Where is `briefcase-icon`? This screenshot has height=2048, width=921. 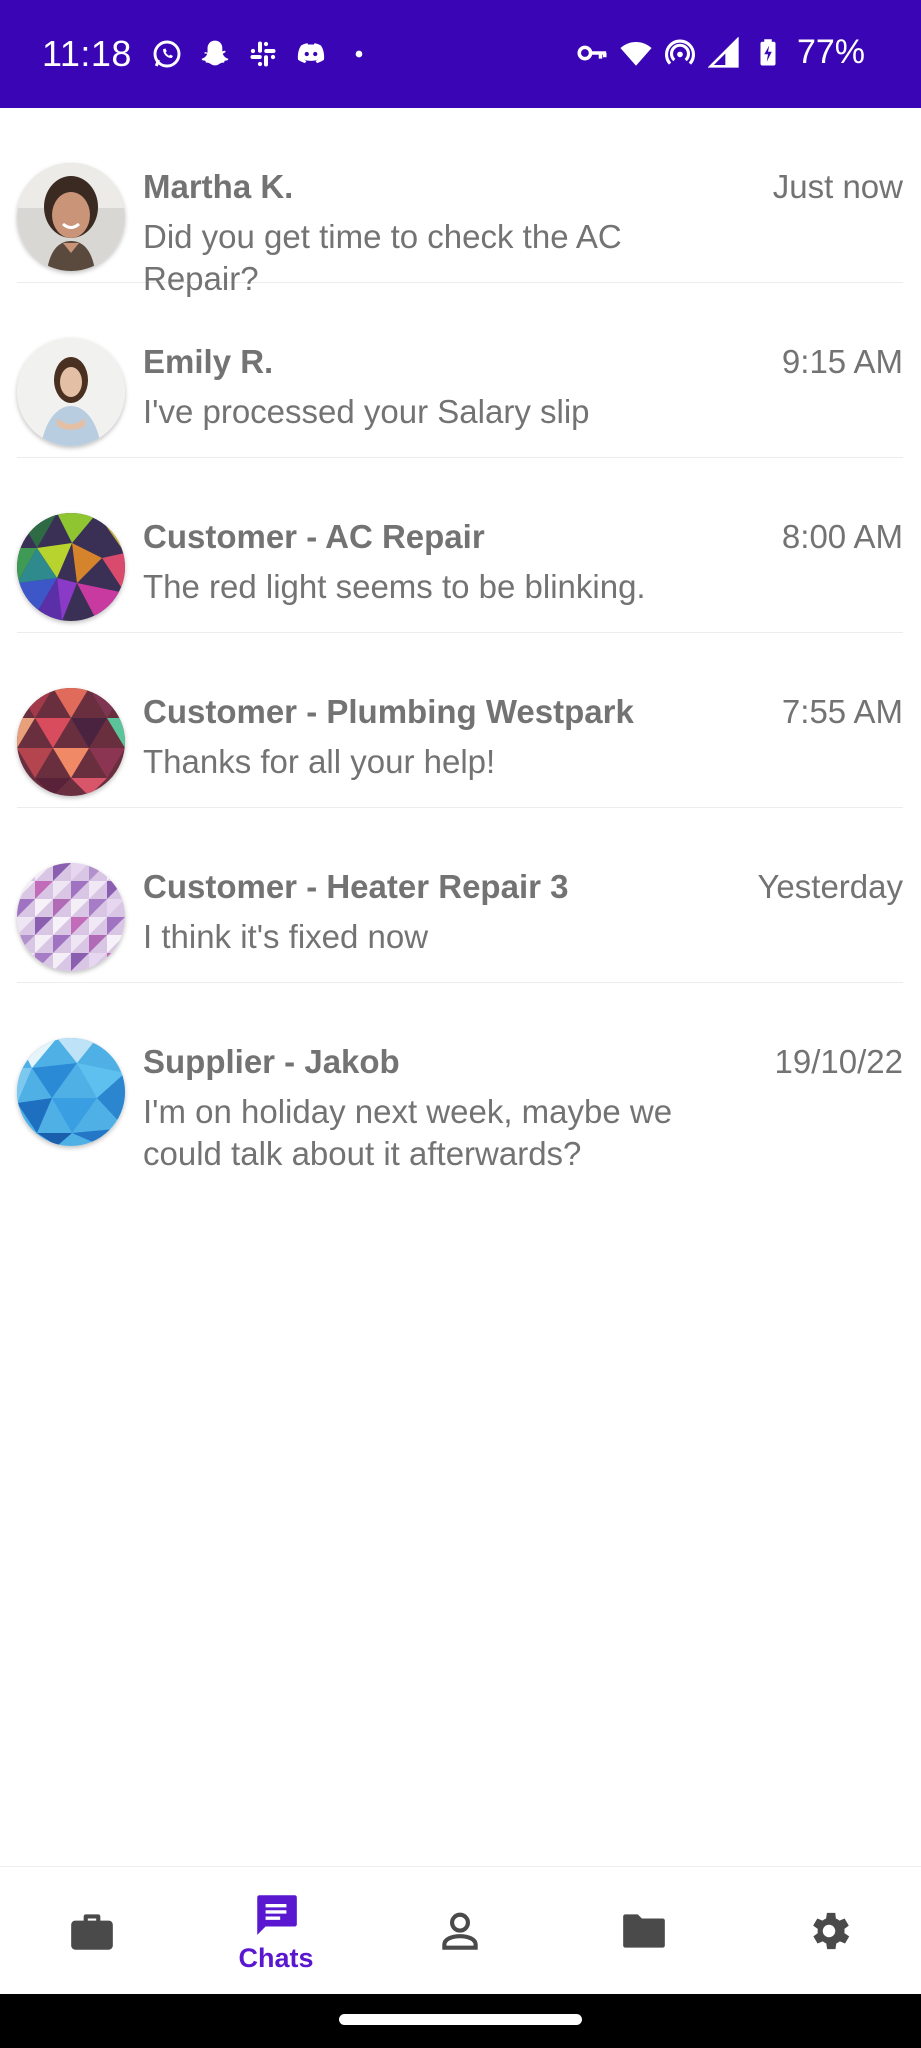
briefcase-icon is located at coordinates (92, 1932).